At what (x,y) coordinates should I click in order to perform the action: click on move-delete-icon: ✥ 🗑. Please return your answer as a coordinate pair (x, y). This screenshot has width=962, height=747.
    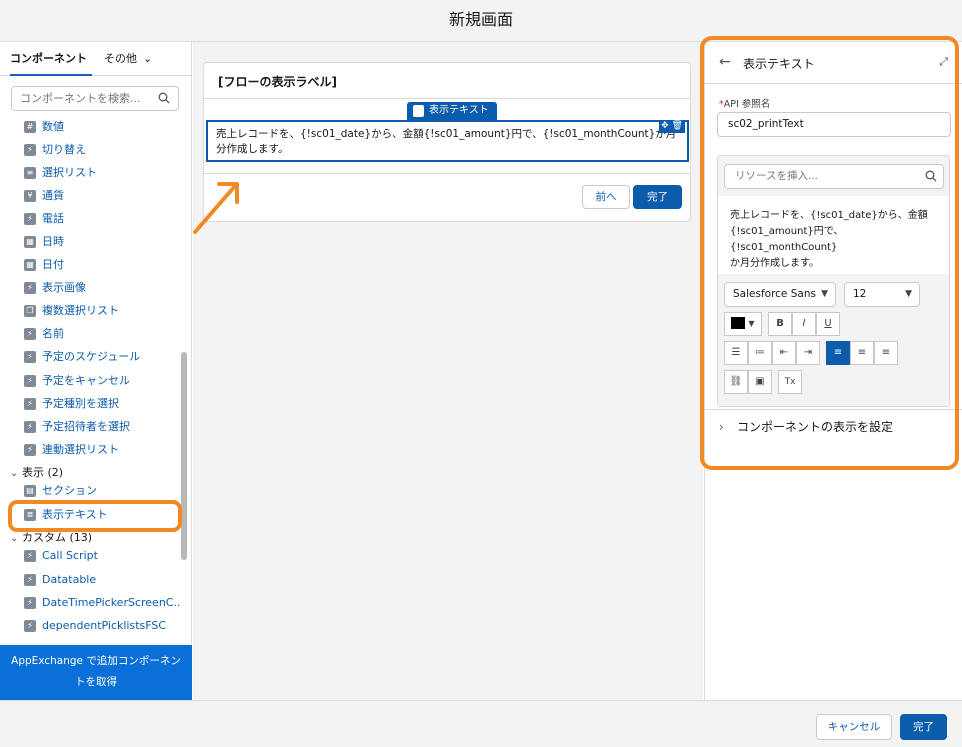
    Looking at the image, I should click on (672, 126).